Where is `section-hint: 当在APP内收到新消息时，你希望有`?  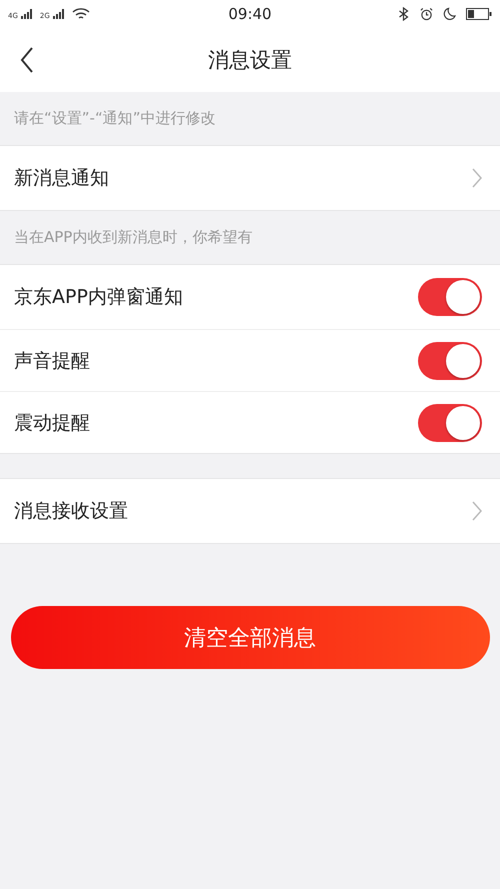
section-hint: 当在APP内收到新消息时，你希望有 is located at coordinates (133, 237).